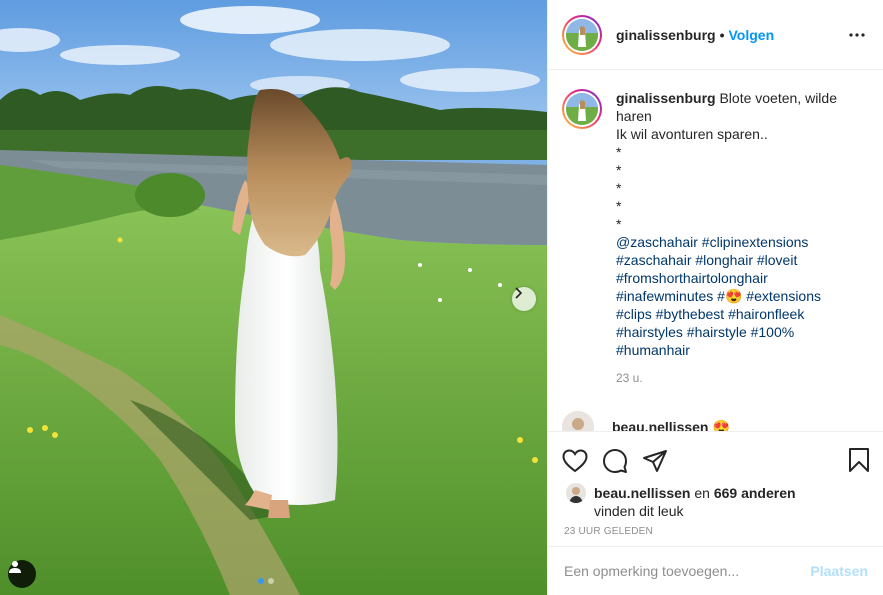  Describe the element at coordinates (741, 260) in the screenshot. I see `hashtag-line: #zaschahair #longhair #loveit` at that location.